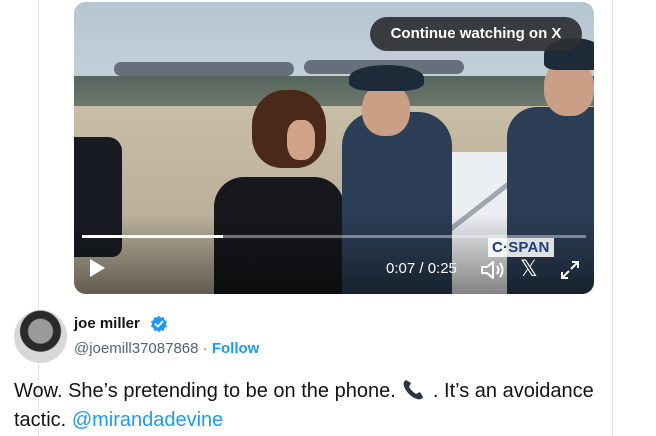  I want to click on right-divider, so click(612, 218).